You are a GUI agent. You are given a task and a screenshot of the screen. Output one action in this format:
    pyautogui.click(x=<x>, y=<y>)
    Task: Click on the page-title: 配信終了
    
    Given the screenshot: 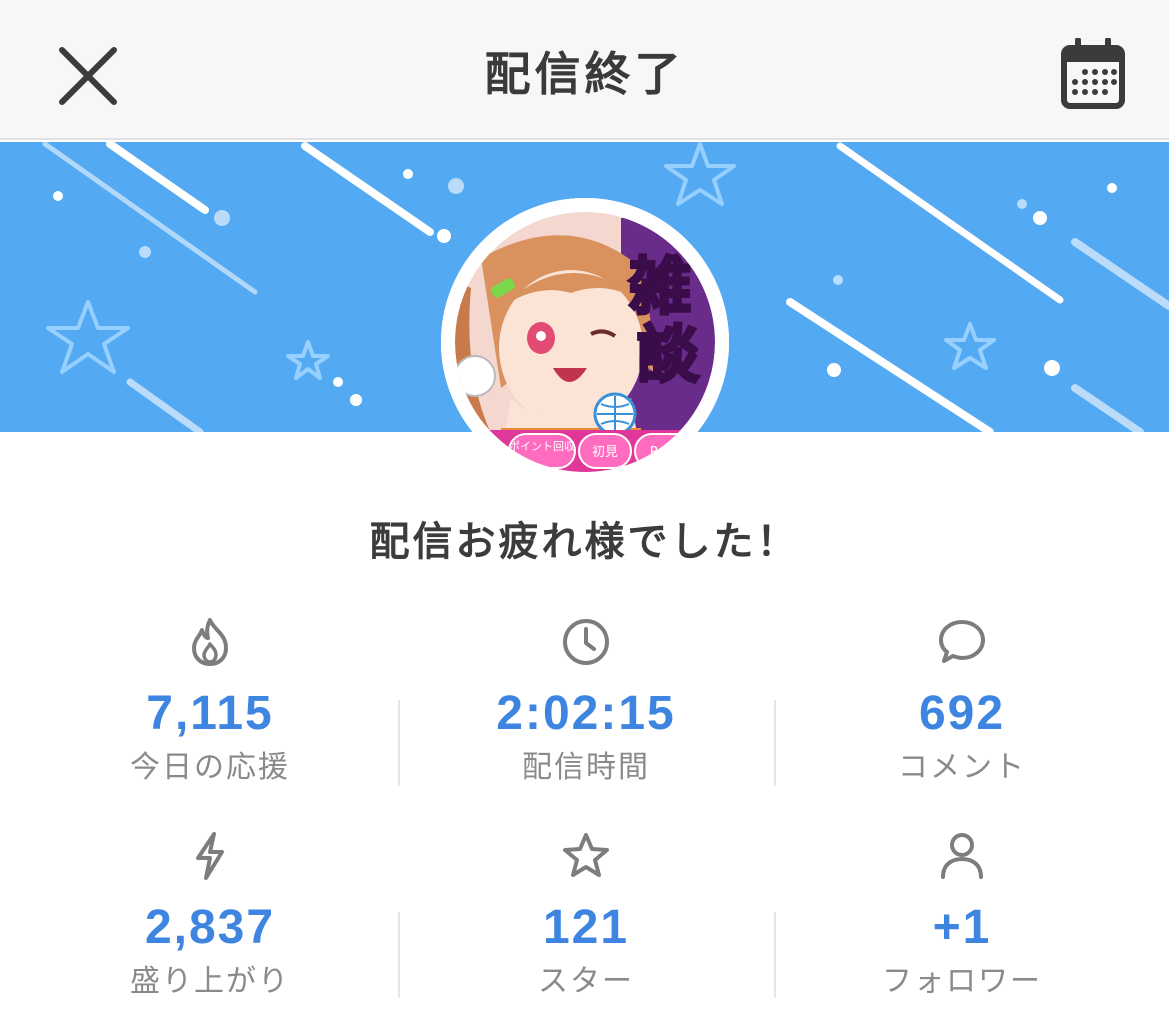 What is the action you would take?
    pyautogui.click(x=584, y=74)
    